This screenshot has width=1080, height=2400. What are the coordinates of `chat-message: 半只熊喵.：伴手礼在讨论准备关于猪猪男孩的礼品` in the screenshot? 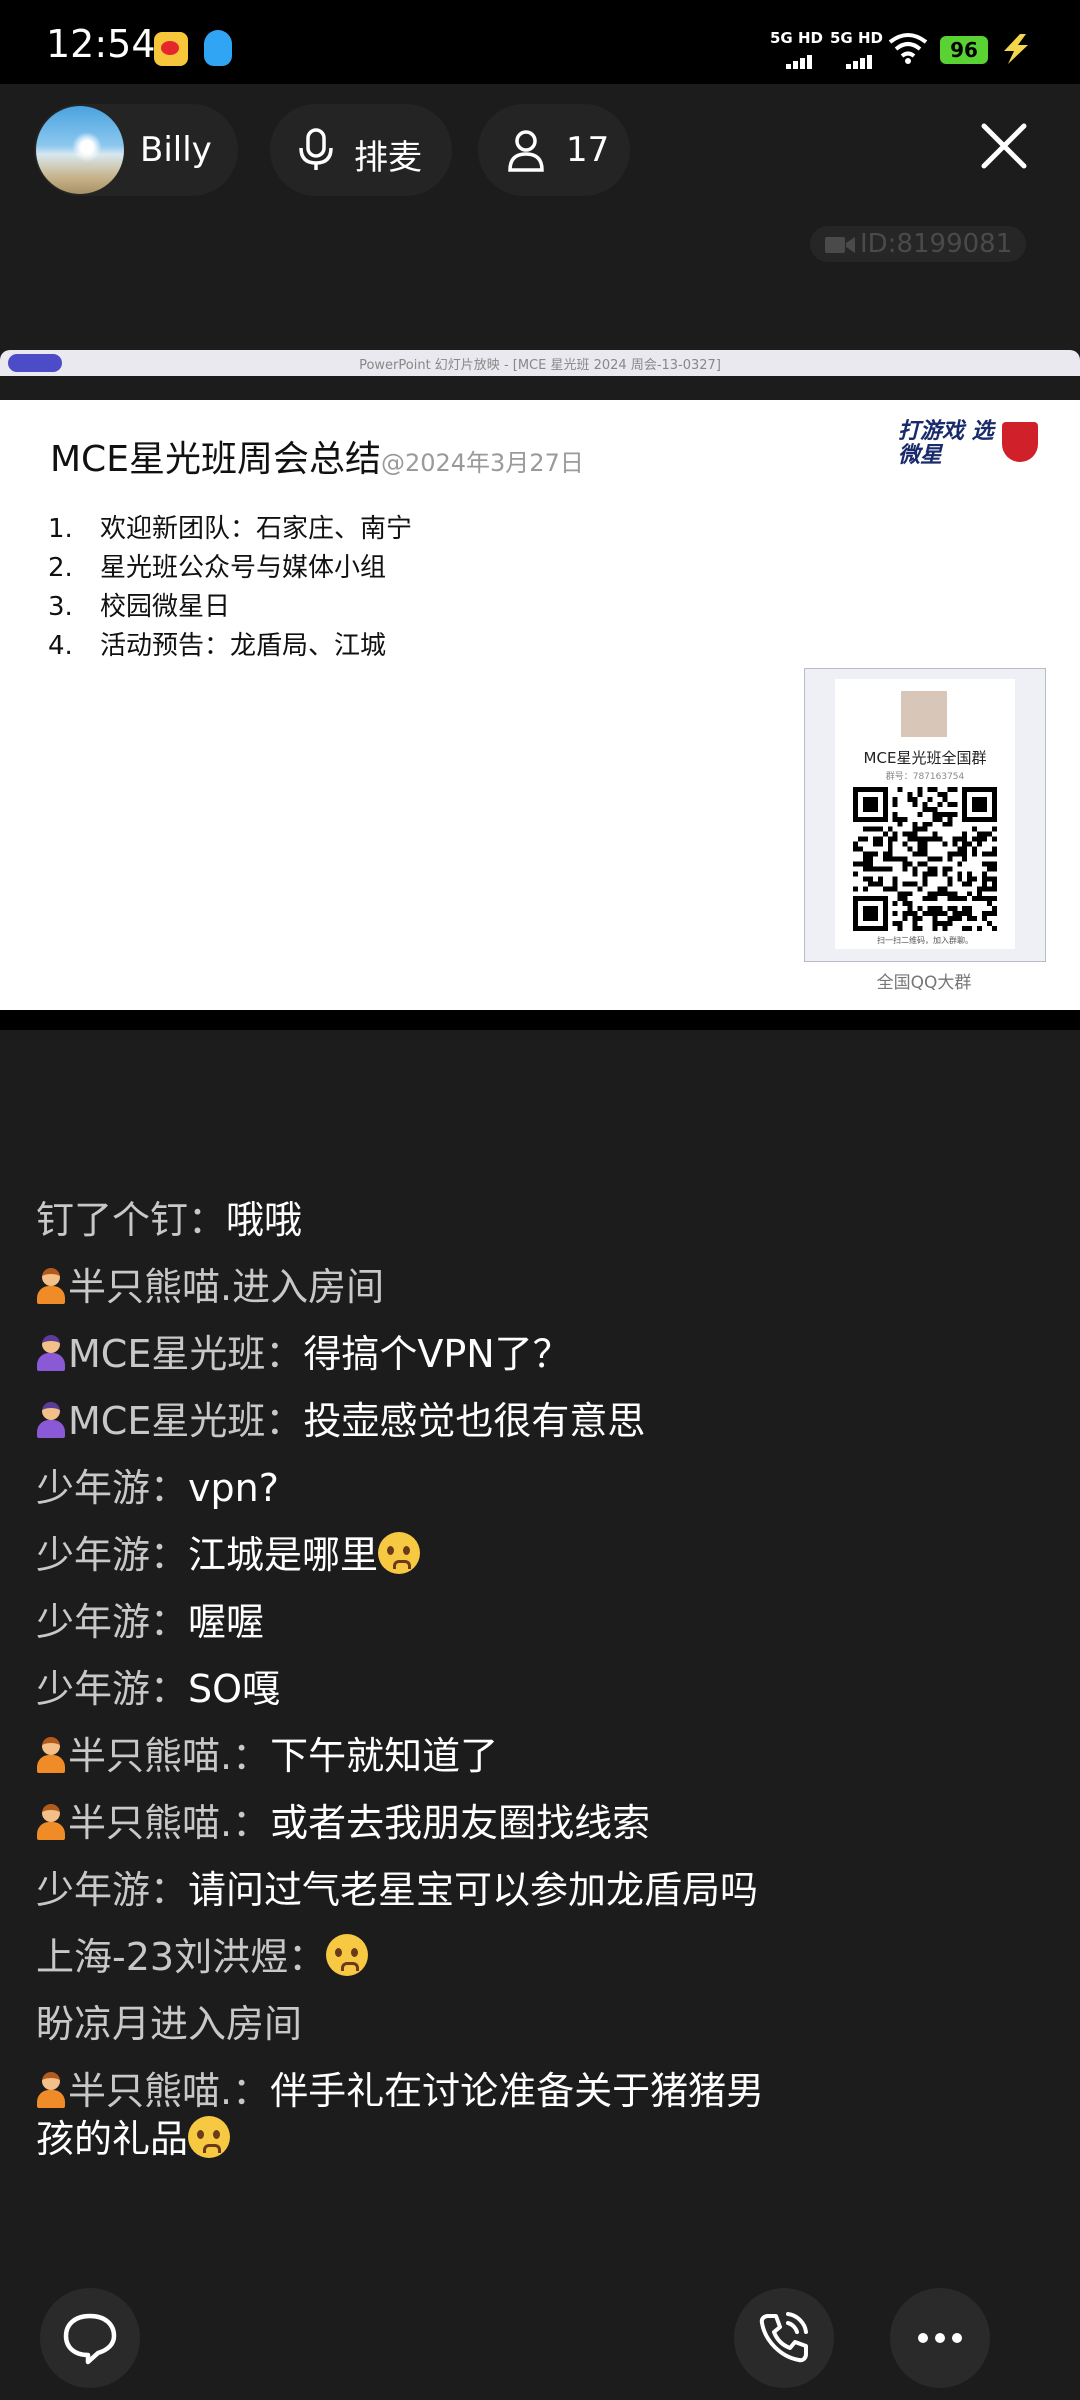 It's located at (401, 2115).